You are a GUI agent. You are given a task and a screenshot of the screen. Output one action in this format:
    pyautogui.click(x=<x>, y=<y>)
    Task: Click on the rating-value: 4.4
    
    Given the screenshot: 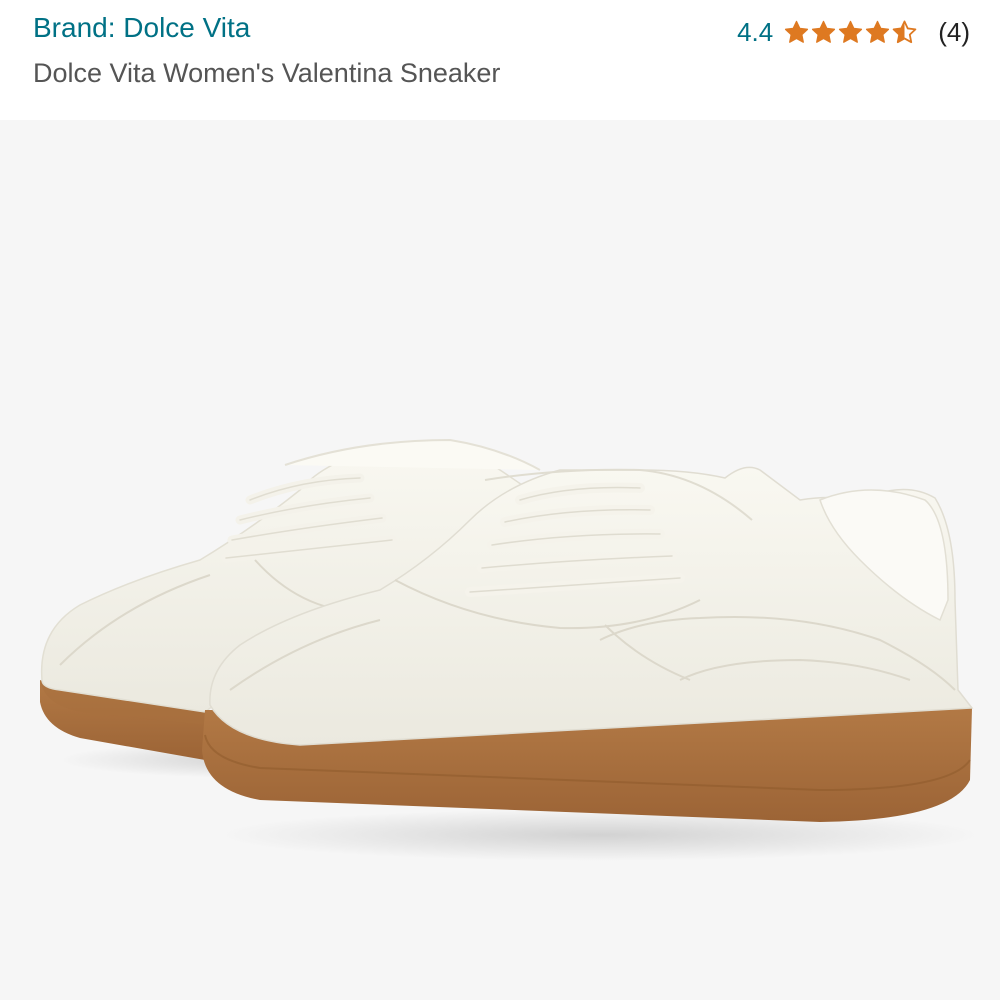 What is the action you would take?
    pyautogui.click(x=755, y=31)
    